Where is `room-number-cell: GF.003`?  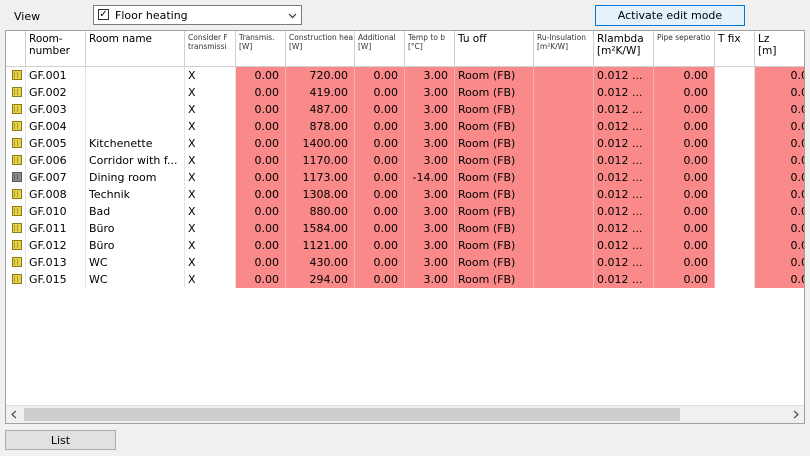
room-number-cell: GF.003 is located at coordinates (56, 109).